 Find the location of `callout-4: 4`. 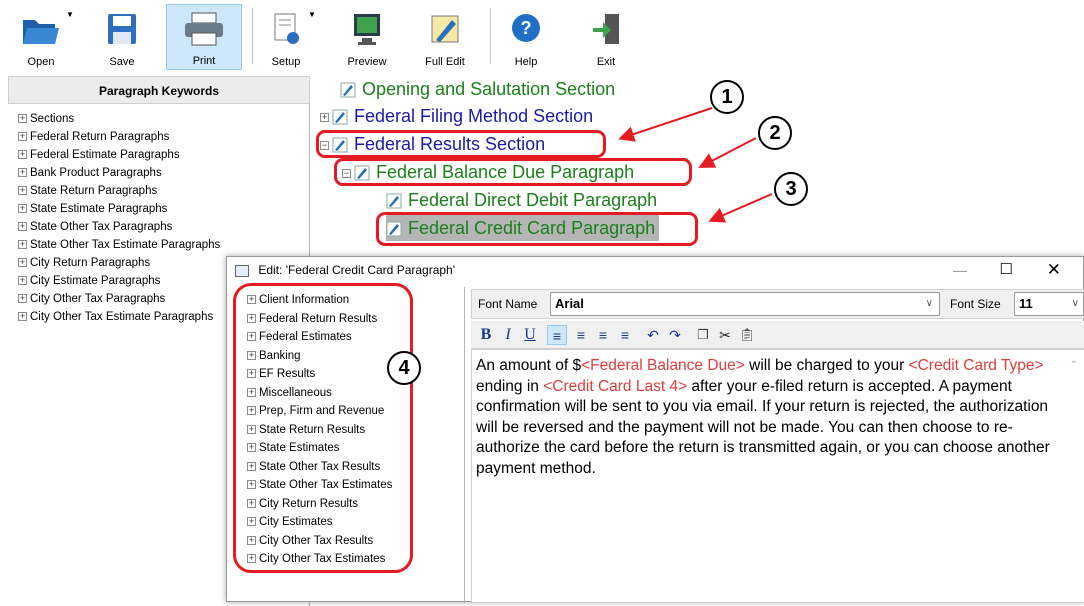

callout-4: 4 is located at coordinates (404, 368).